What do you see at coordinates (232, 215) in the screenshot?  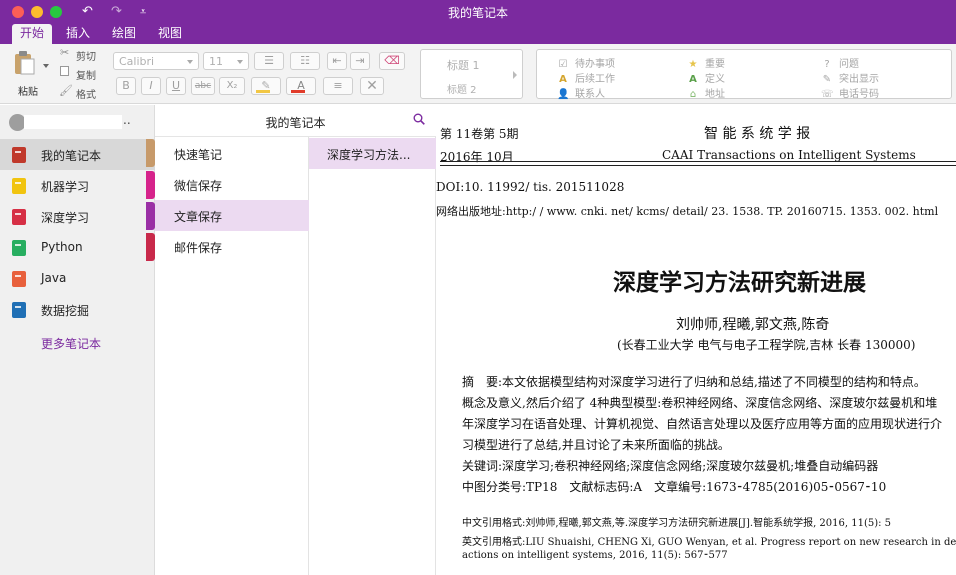 I see `section-item-articles: 文章保存` at bounding box center [232, 215].